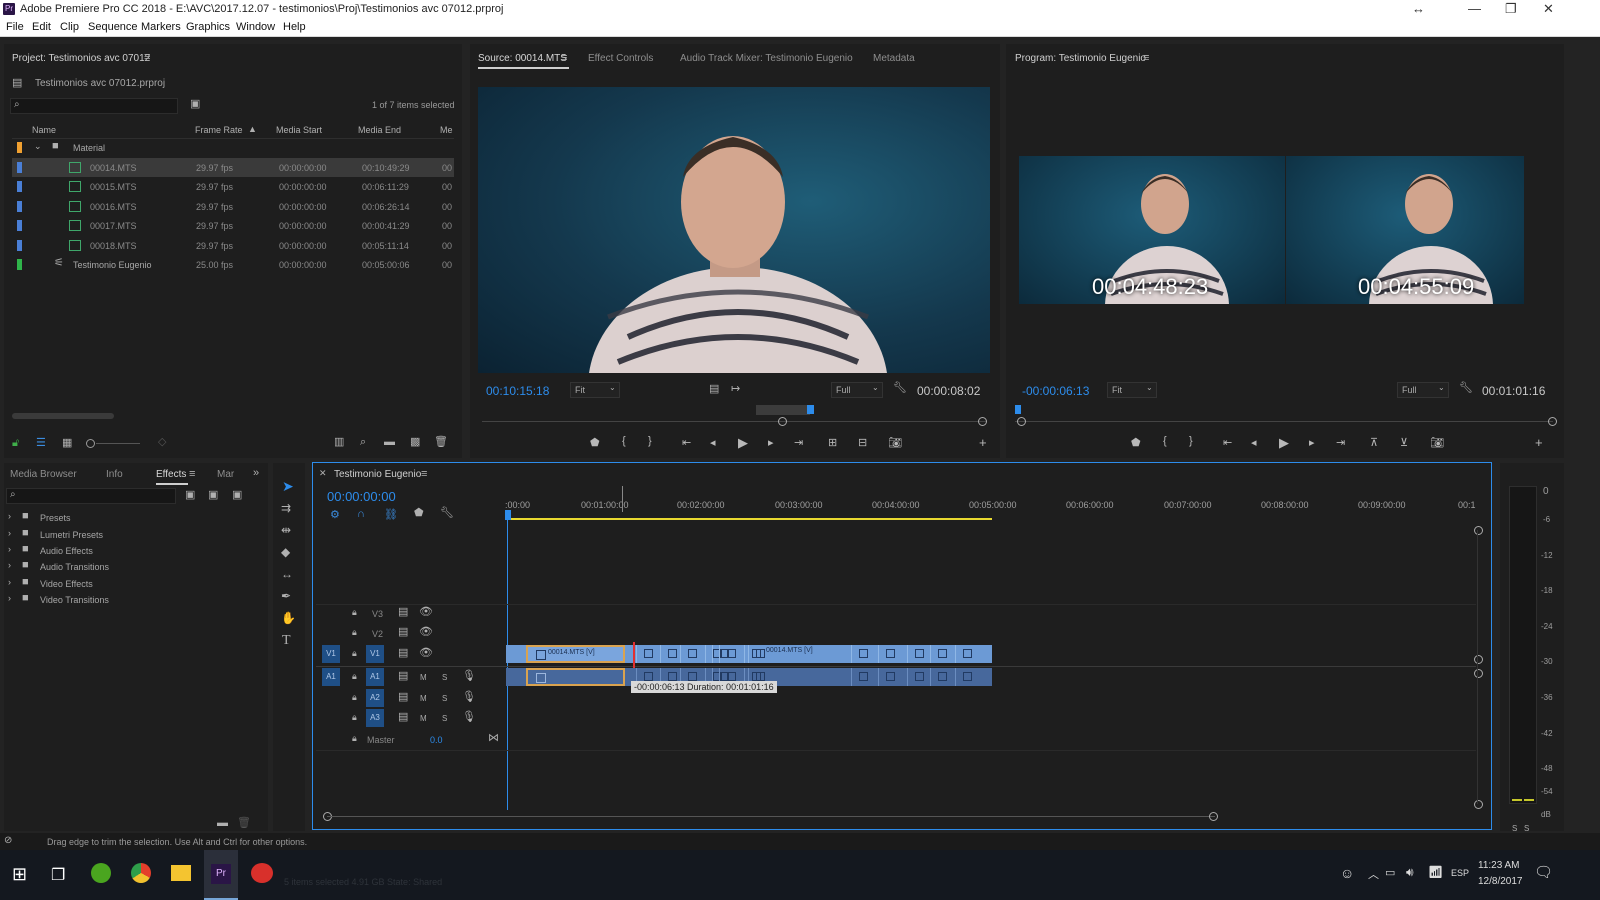 The height and width of the screenshot is (900, 1600). What do you see at coordinates (288, 618) in the screenshot?
I see `hand-tool-icon: ✋` at bounding box center [288, 618].